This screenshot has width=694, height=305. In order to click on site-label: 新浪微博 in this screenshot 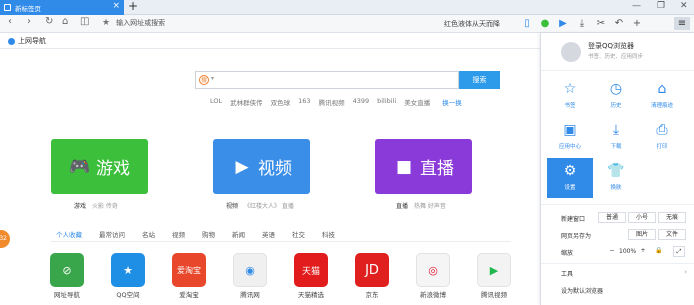, I will do `click(433, 295)`.